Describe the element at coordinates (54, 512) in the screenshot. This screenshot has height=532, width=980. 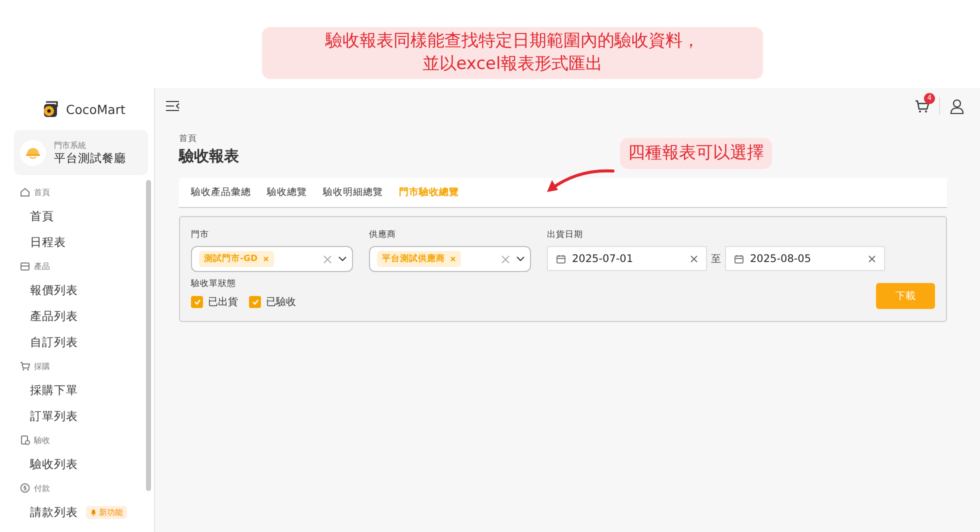
I see `sidebar-item: 請款列表` at that location.